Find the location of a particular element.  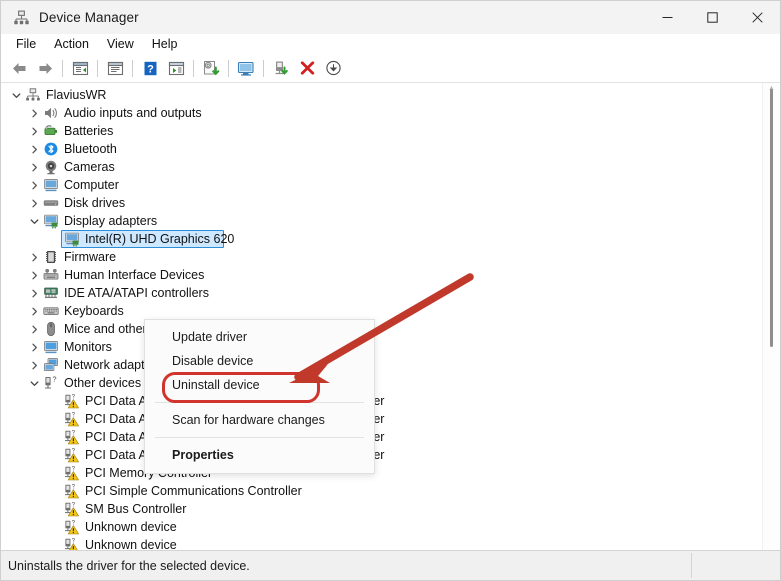

context-menu-item-update-driver: Update driver is located at coordinates (259, 337).